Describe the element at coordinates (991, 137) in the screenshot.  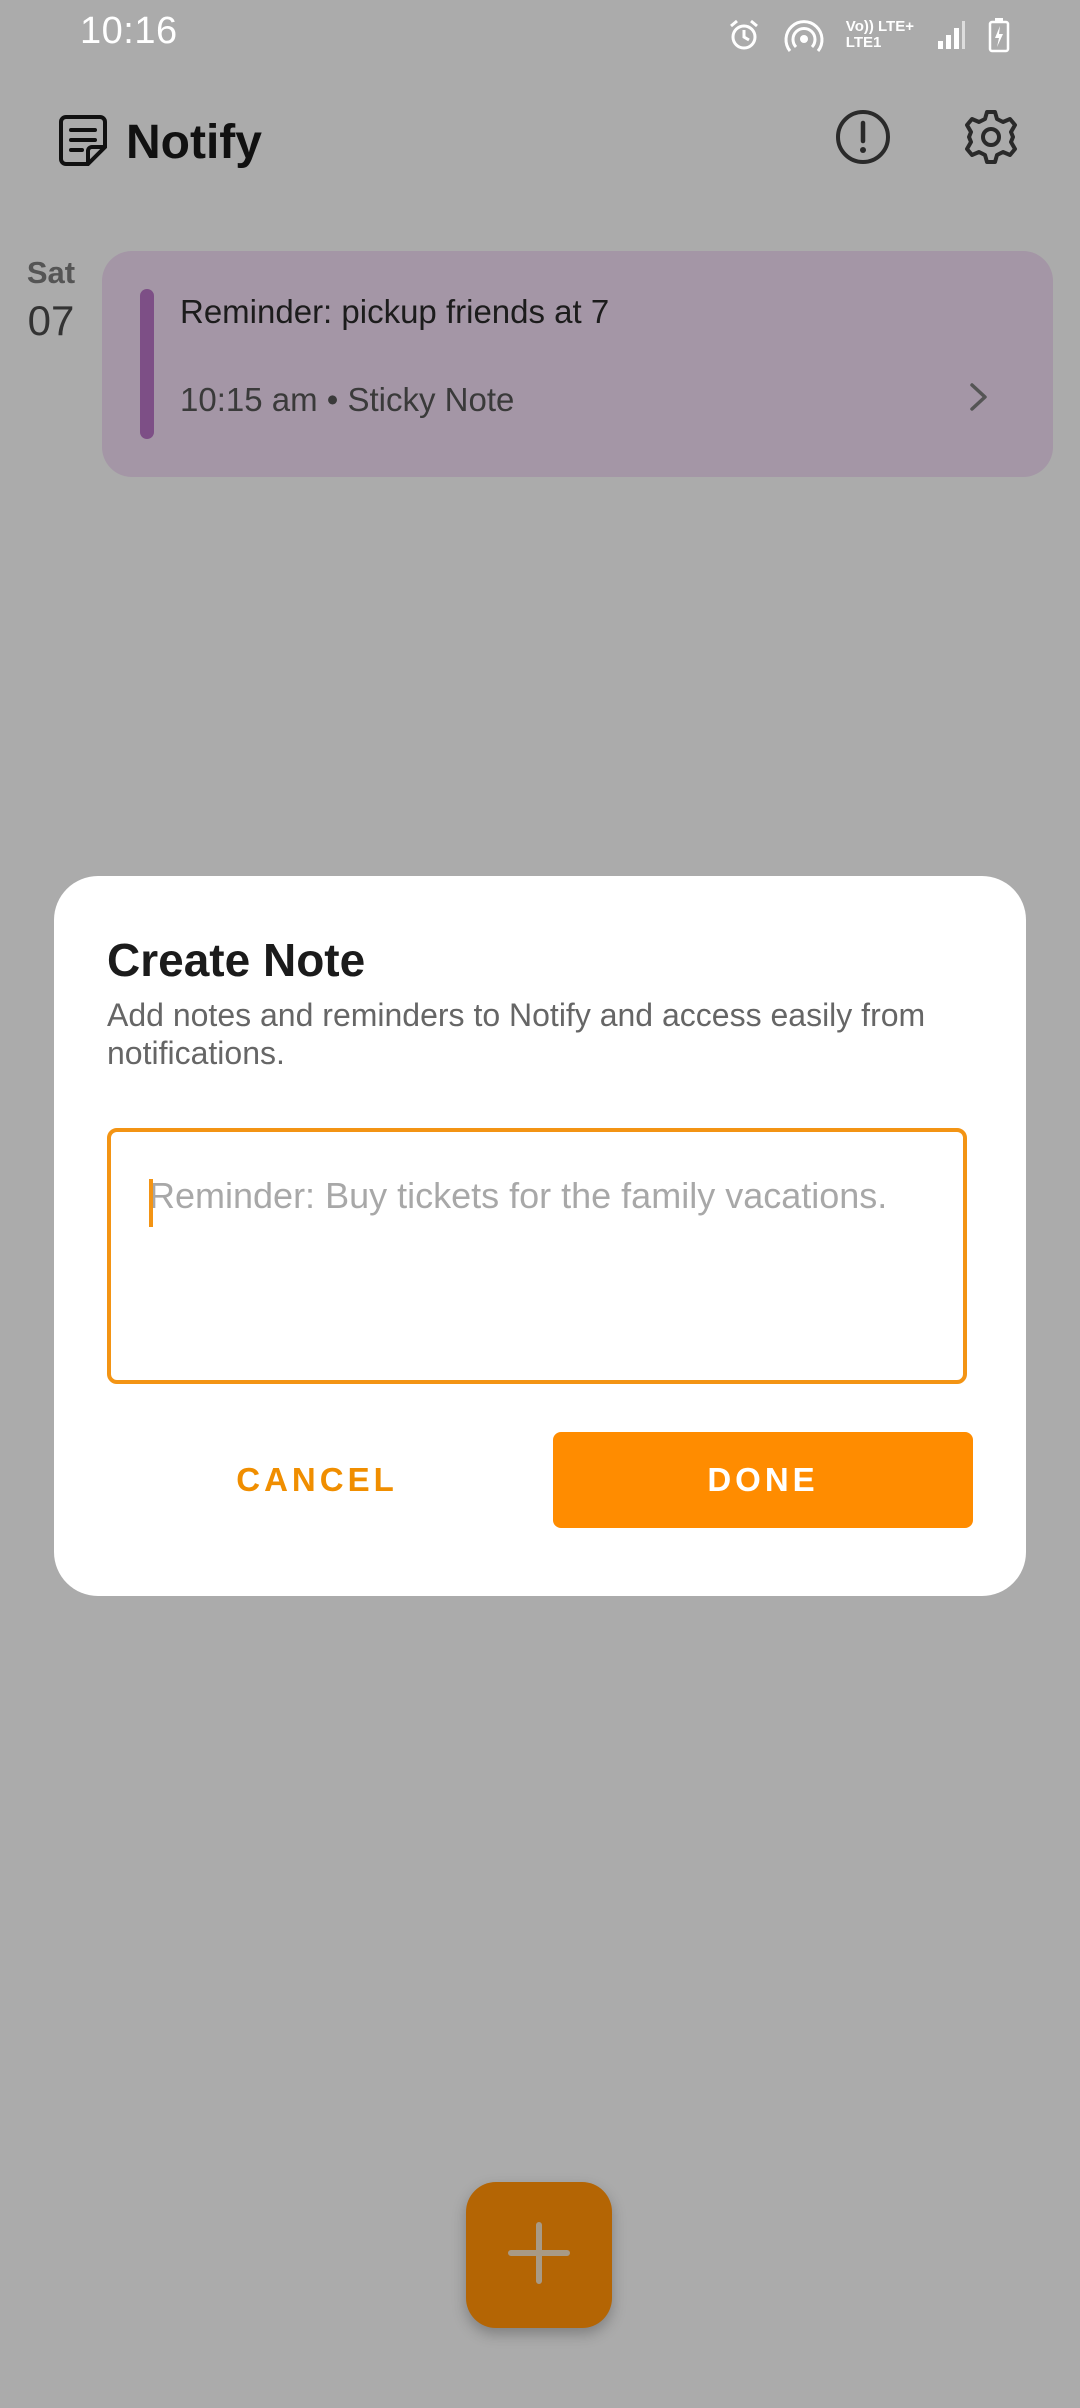
I see `settings-icon` at that location.